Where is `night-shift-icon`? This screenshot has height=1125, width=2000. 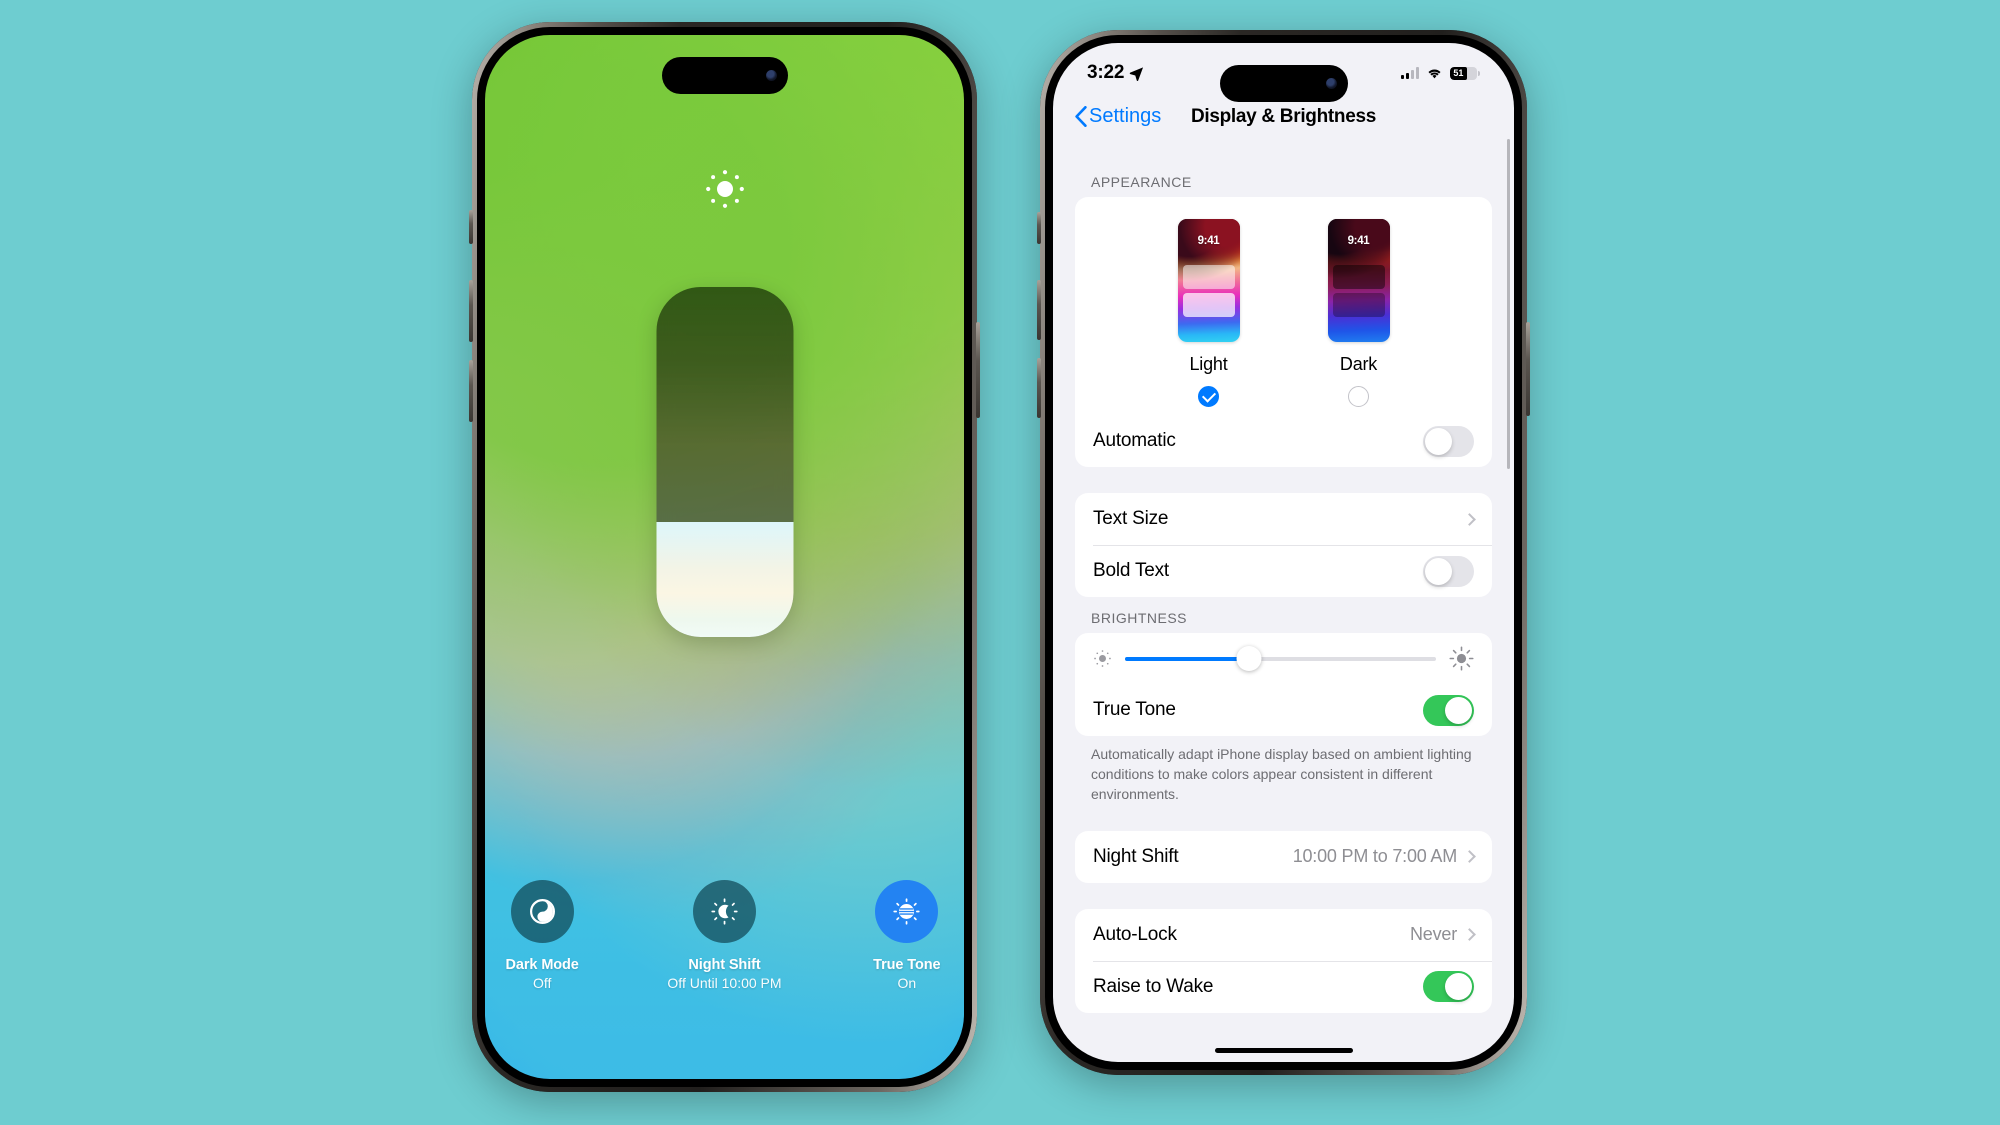
night-shift-icon is located at coordinates (724, 911).